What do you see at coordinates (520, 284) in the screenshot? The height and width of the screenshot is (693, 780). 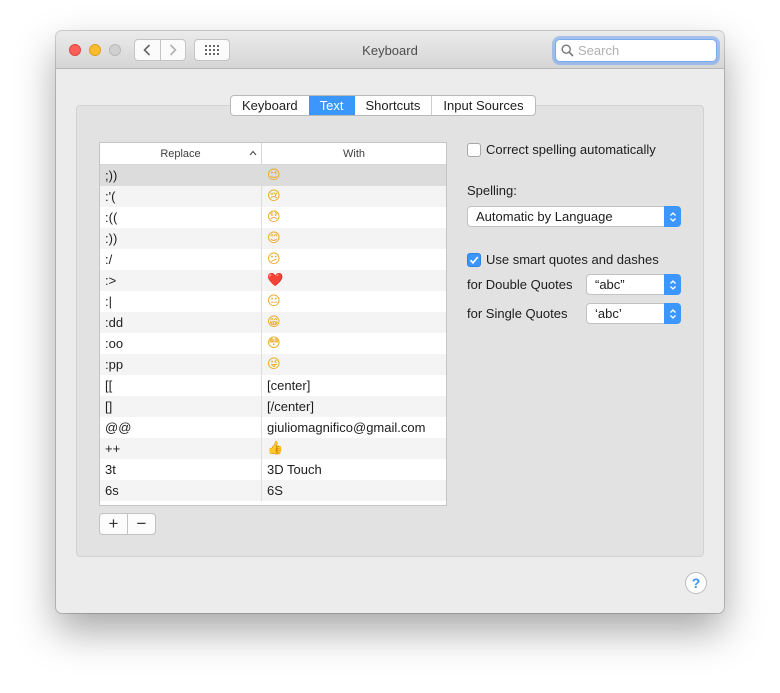 I see `double-quotes-label: for Double Quotes` at bounding box center [520, 284].